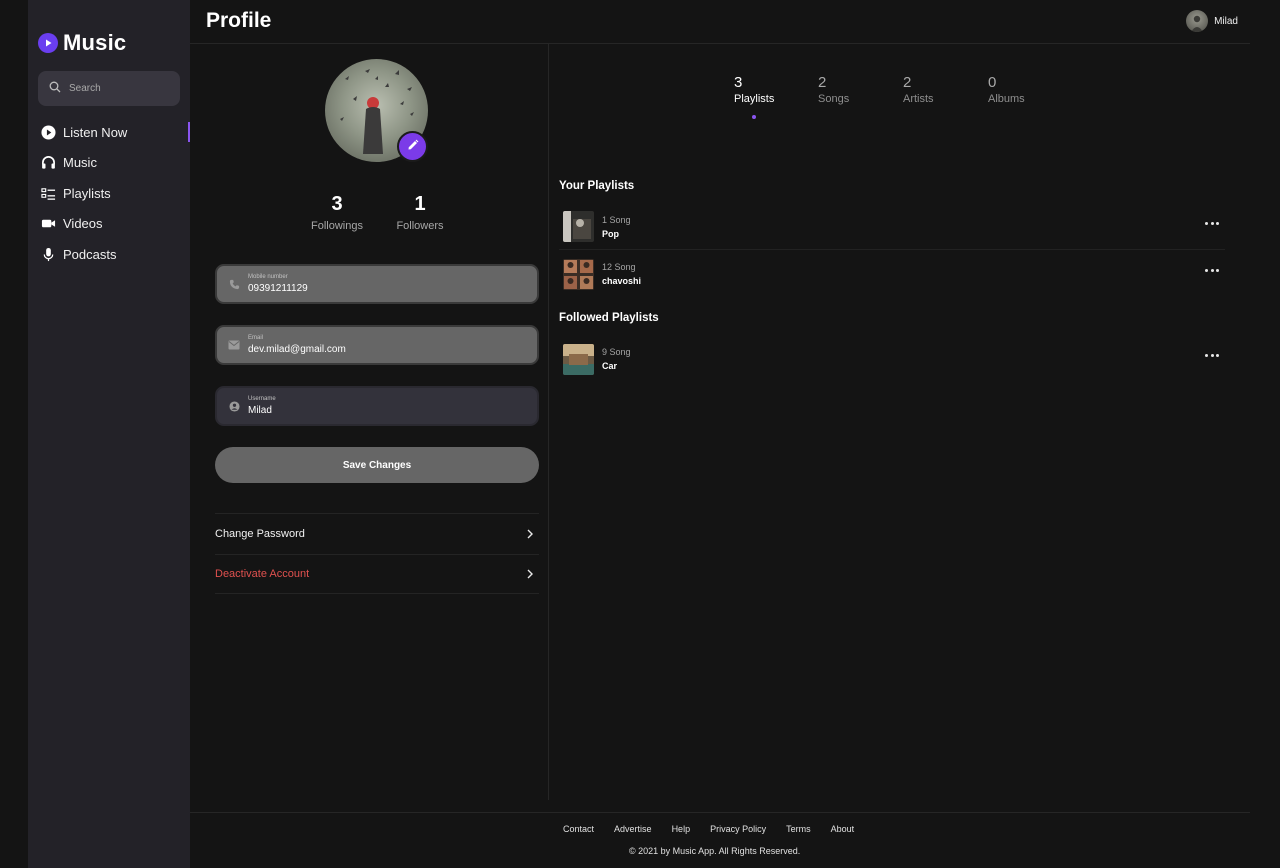  I want to click on tab-songs: 2 Songs, so click(833, 89).